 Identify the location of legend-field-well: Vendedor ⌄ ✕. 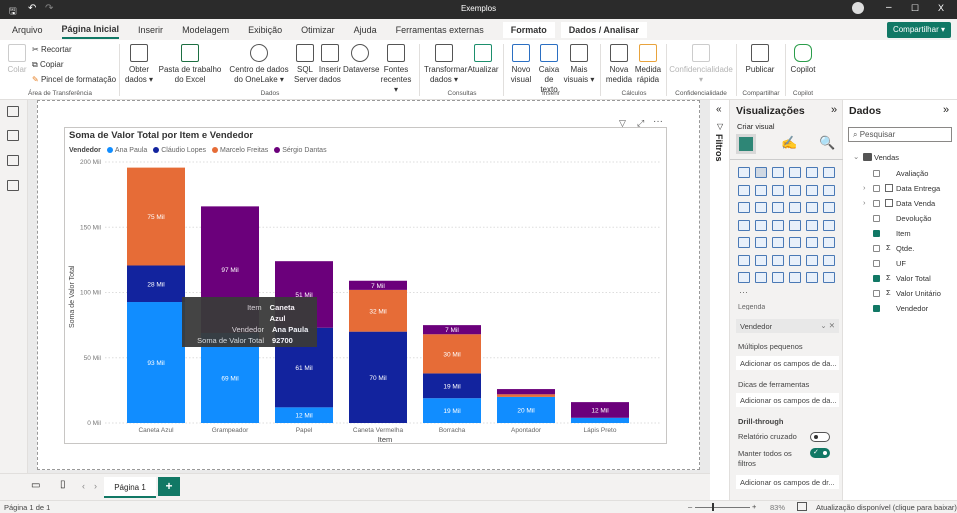
(787, 326).